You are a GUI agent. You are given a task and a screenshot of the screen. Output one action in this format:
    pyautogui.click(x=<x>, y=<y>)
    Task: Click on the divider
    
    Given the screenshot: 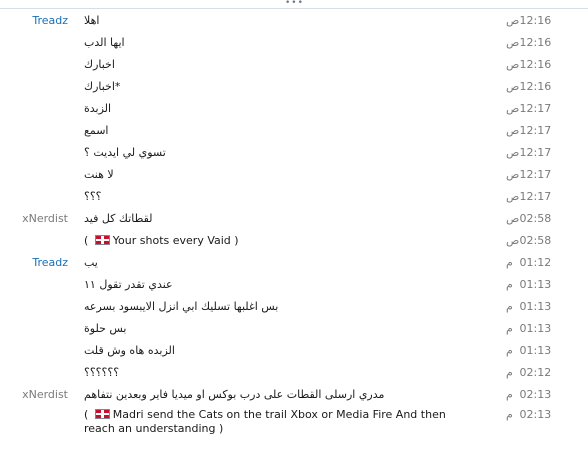 What is the action you would take?
    pyautogui.click(x=294, y=8)
    